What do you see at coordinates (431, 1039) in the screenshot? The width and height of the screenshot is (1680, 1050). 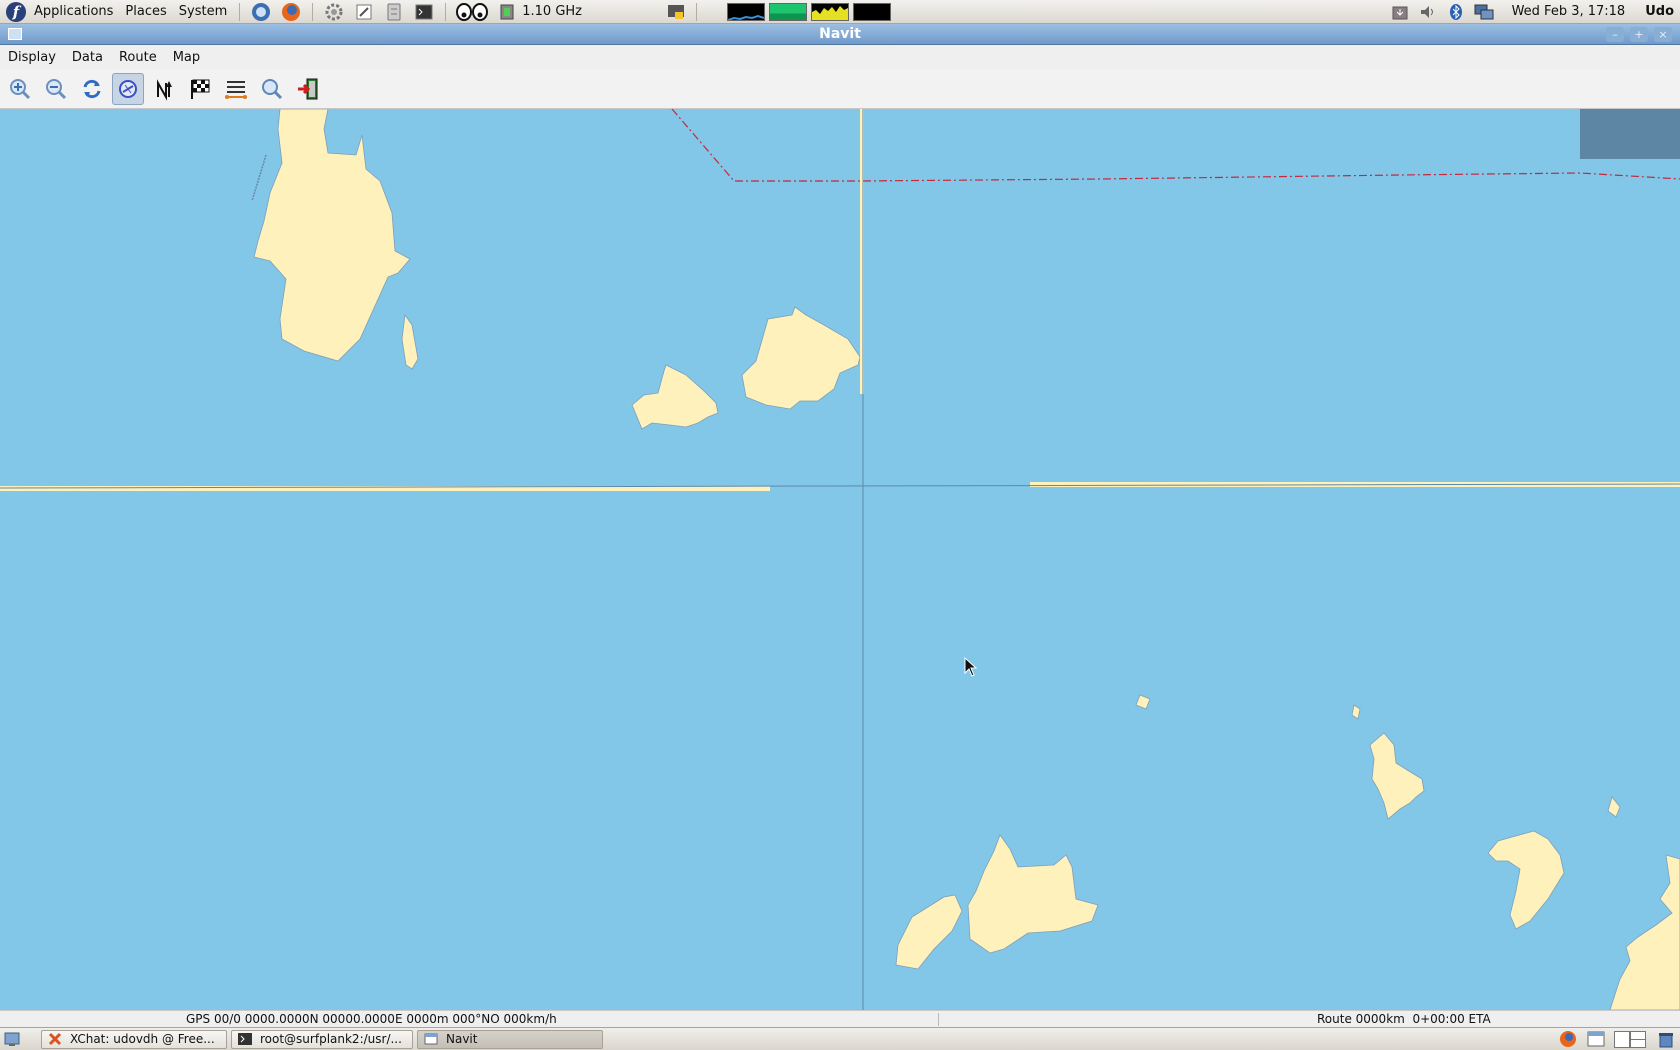 I see `window-icon` at bounding box center [431, 1039].